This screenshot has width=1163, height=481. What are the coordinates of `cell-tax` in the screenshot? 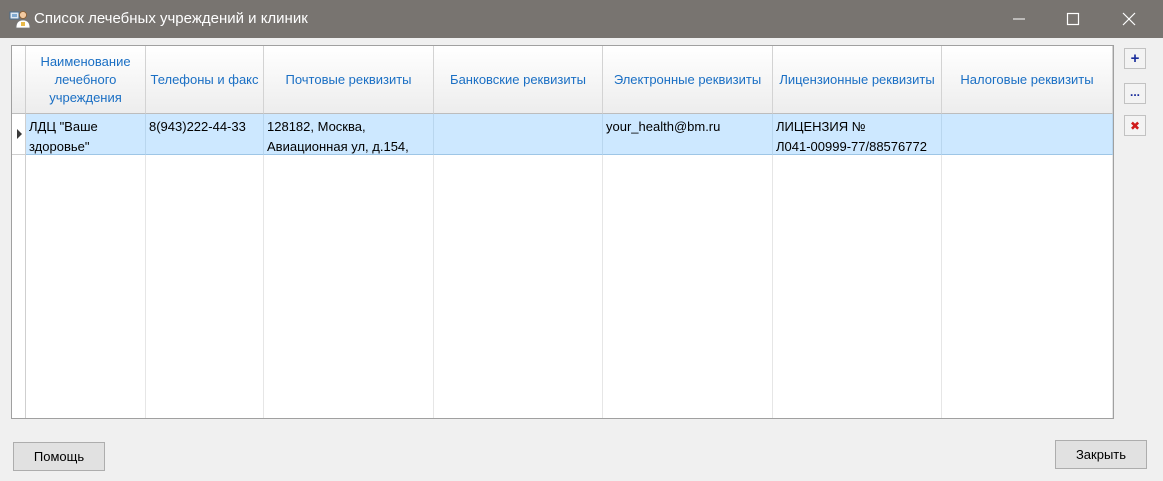 It's located at (1027, 134).